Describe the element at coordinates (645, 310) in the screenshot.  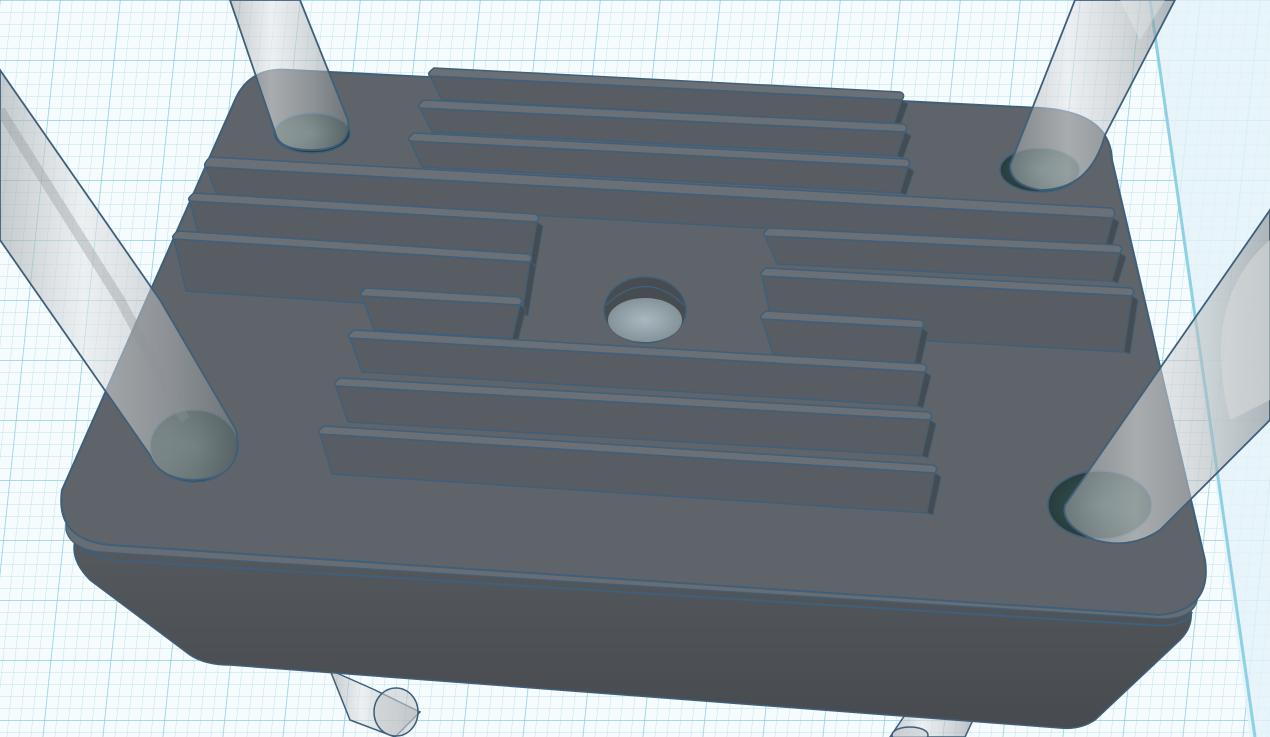
I see `center-hole` at that location.